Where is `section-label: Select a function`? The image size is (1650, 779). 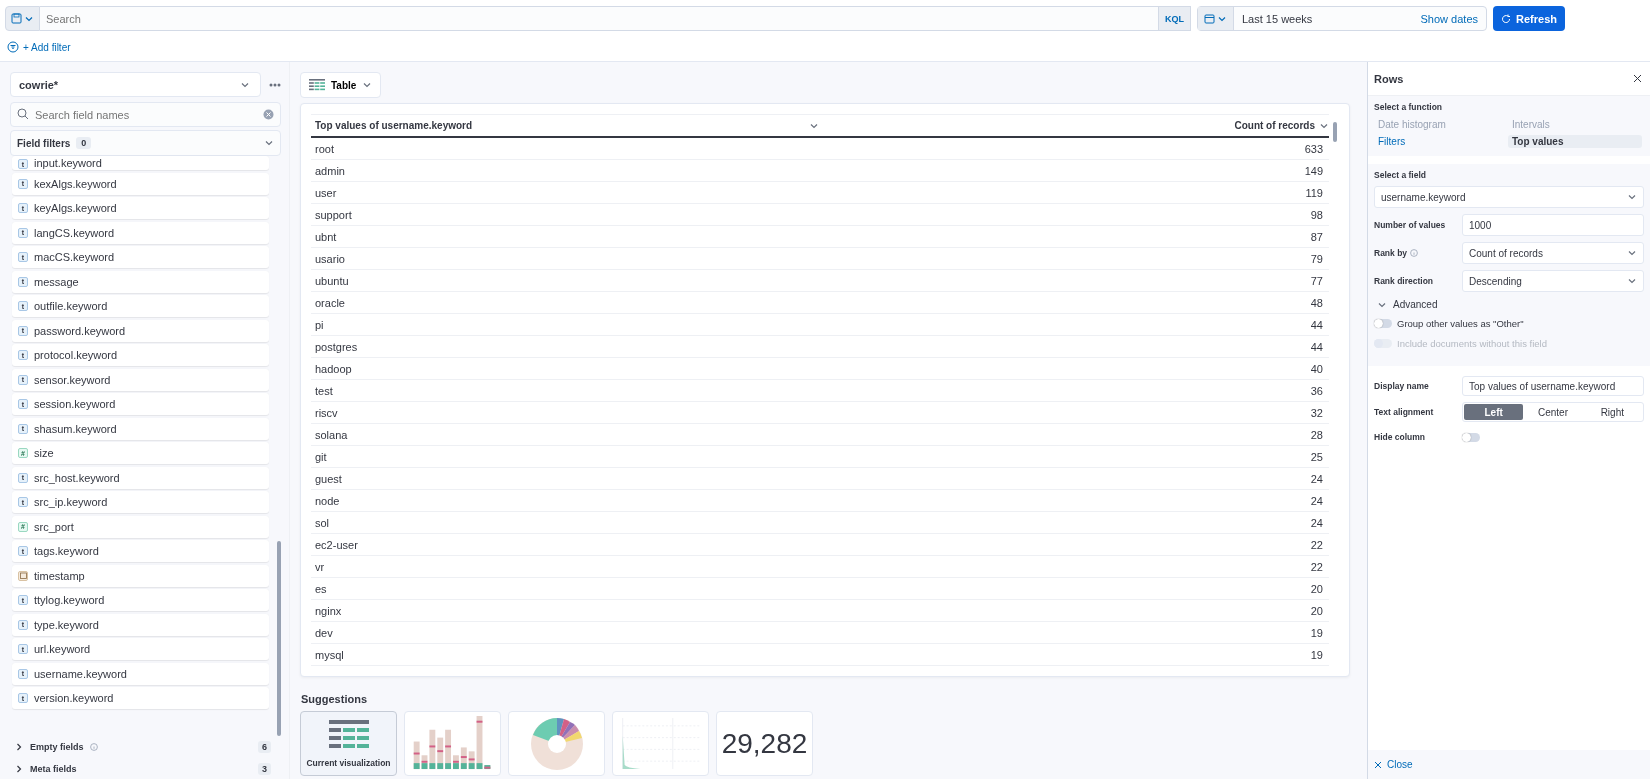 section-label: Select a function is located at coordinates (1408, 107).